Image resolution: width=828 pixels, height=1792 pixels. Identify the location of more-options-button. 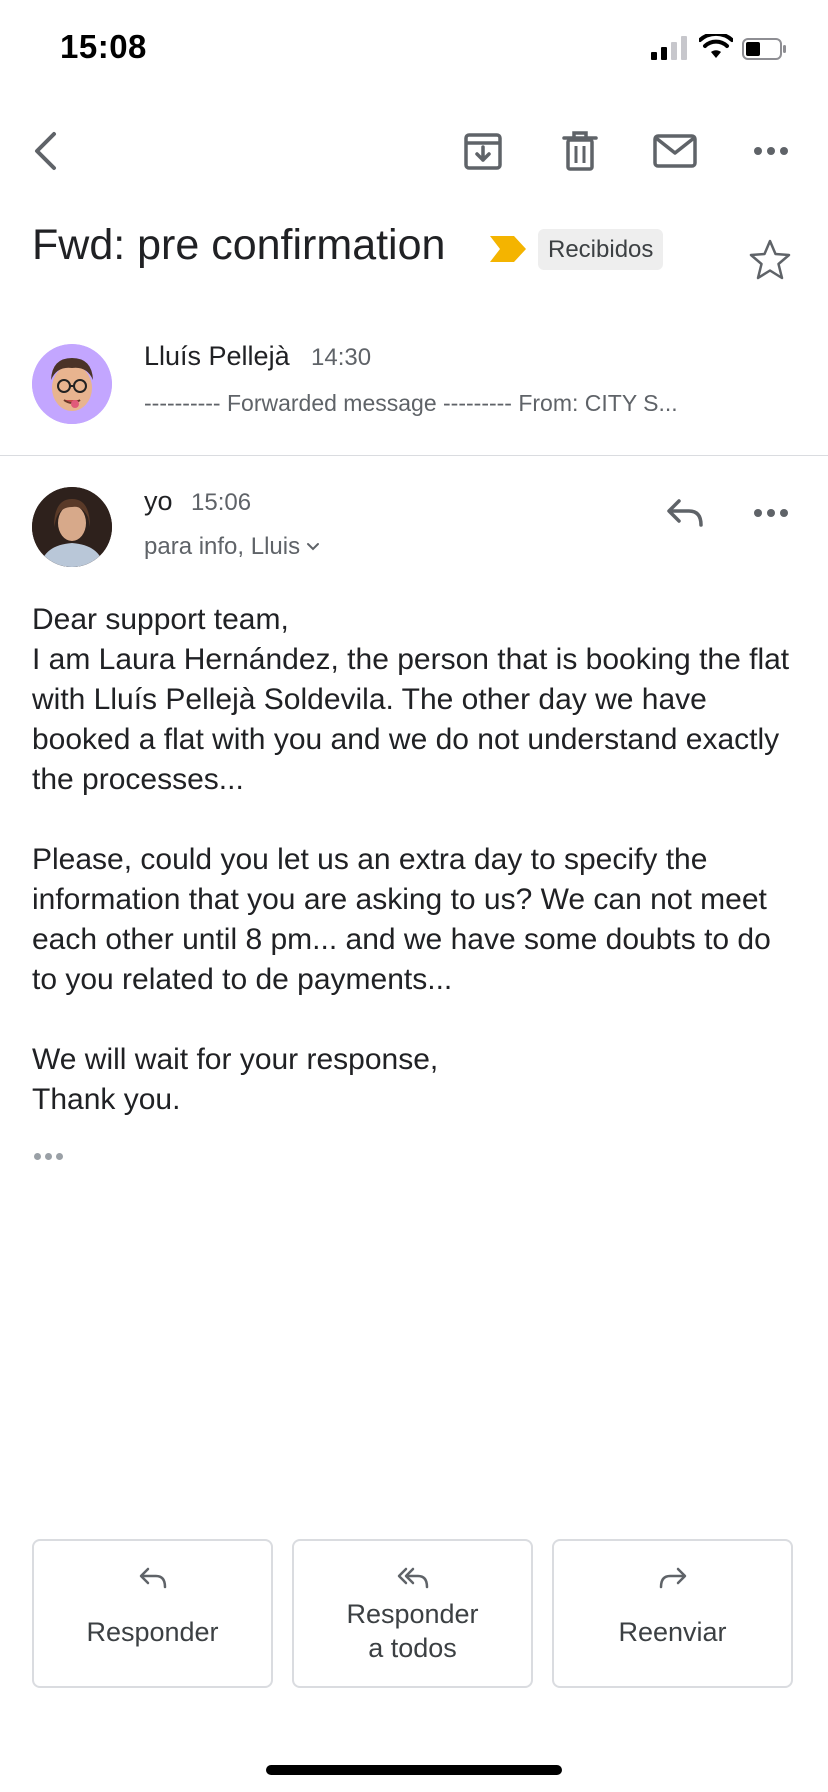
(771, 151).